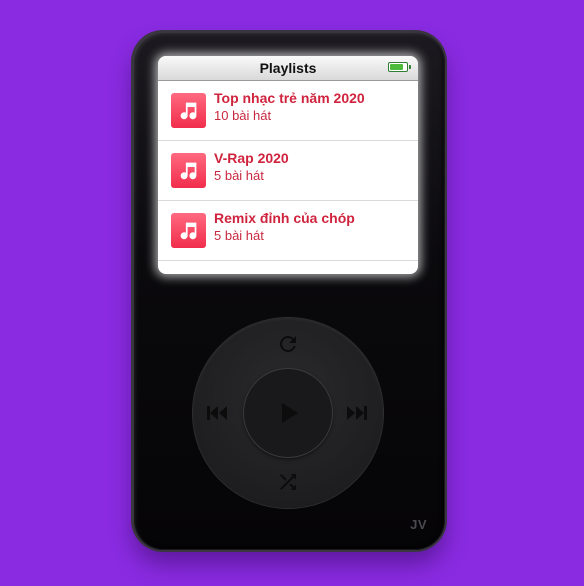  I want to click on playlist-item: V-Rap 2020 5 bài hát, so click(288, 171).